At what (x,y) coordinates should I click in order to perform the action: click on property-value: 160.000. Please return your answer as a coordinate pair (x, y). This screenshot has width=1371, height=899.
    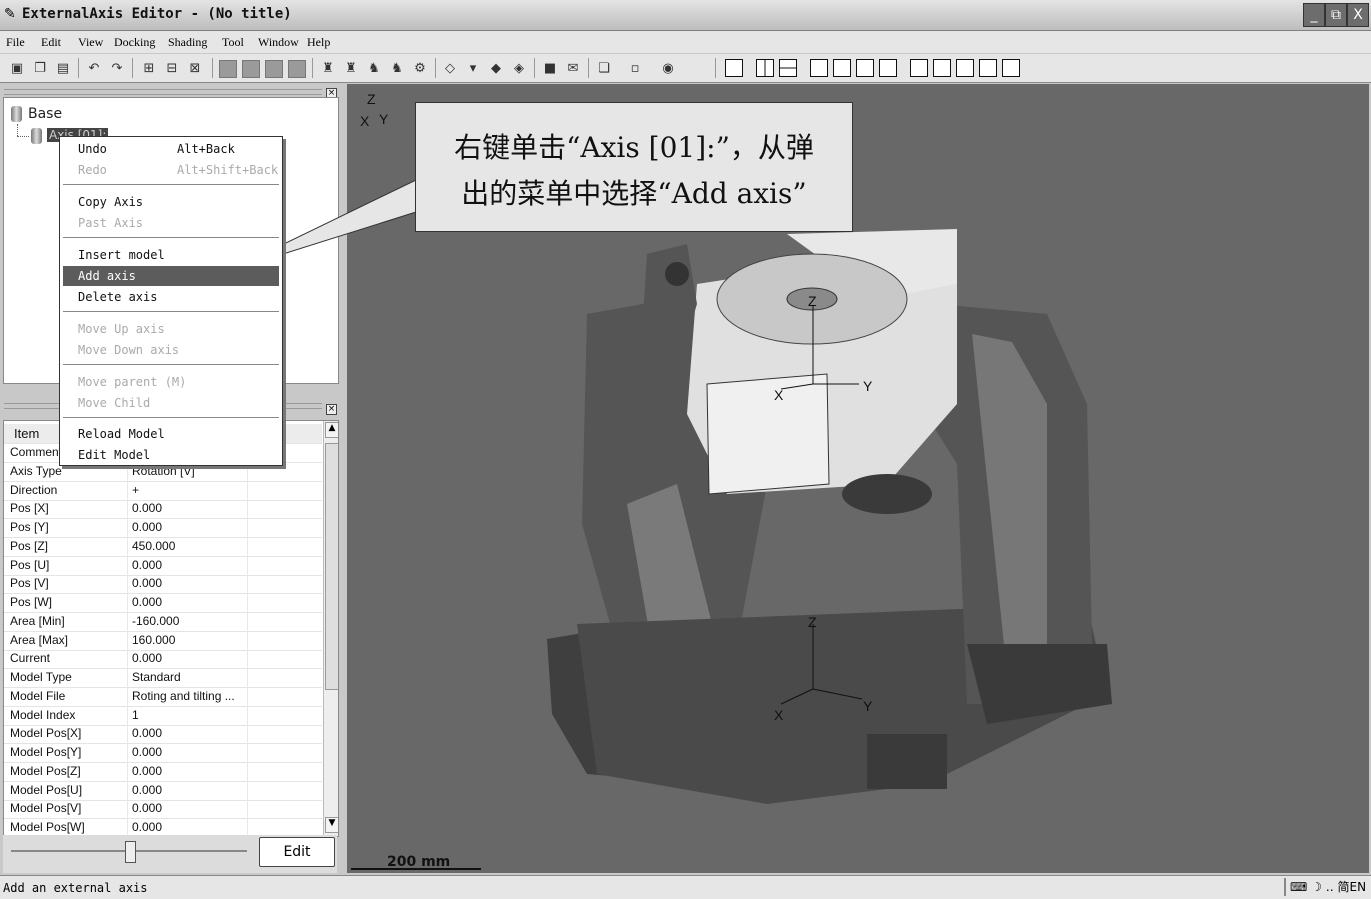
    Looking at the image, I should click on (153, 640).